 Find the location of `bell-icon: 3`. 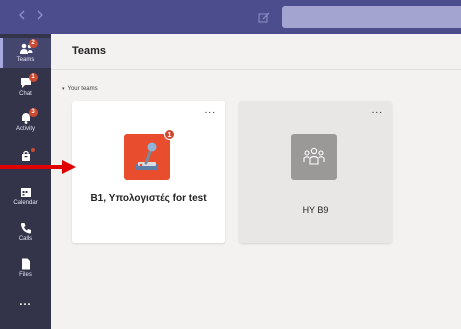

bell-icon: 3 is located at coordinates (28, 116).